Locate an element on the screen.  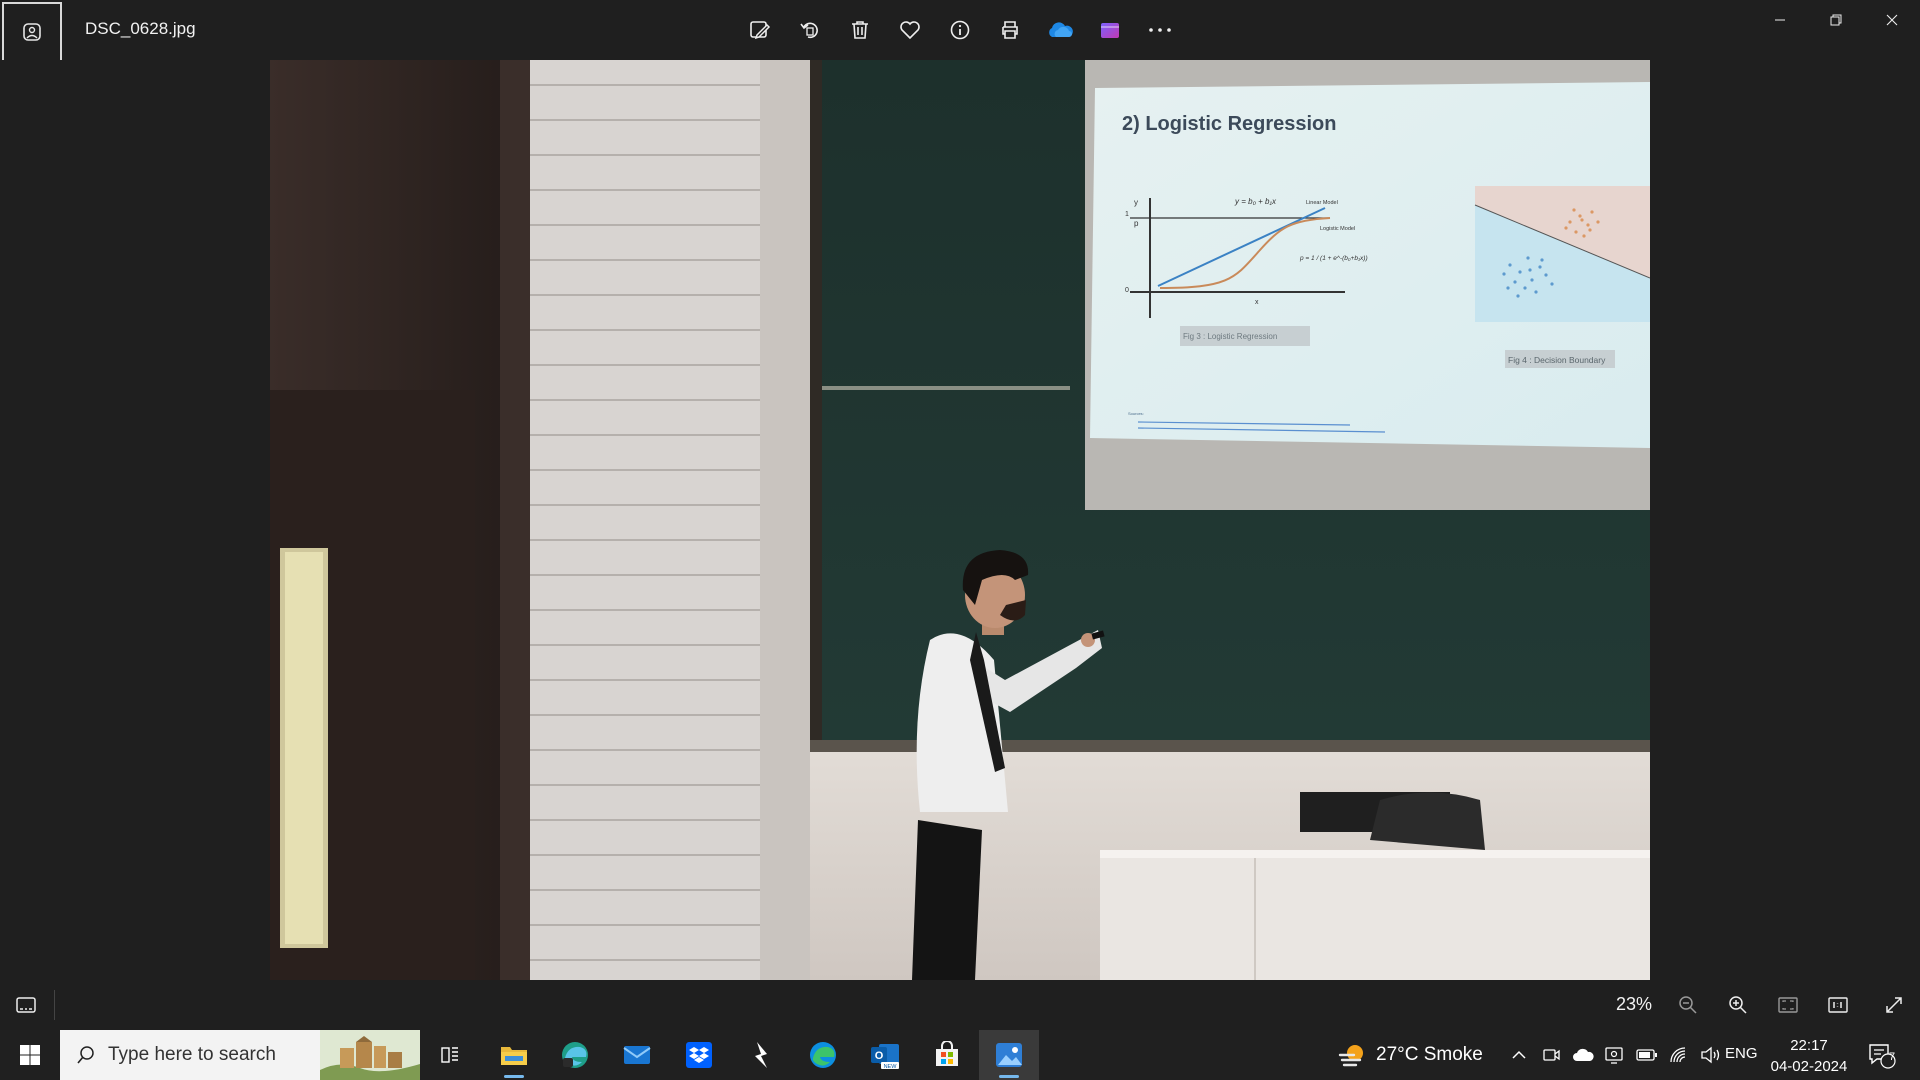
taskbar-edge-dev is located at coordinates (575, 1055).